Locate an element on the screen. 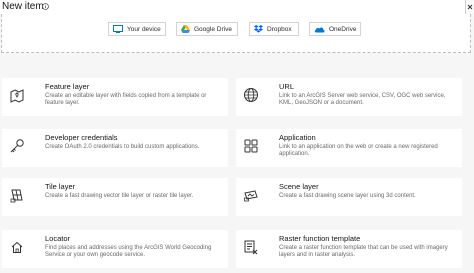 The image size is (474, 273). dropbox-button: Dropbox is located at coordinates (274, 29).